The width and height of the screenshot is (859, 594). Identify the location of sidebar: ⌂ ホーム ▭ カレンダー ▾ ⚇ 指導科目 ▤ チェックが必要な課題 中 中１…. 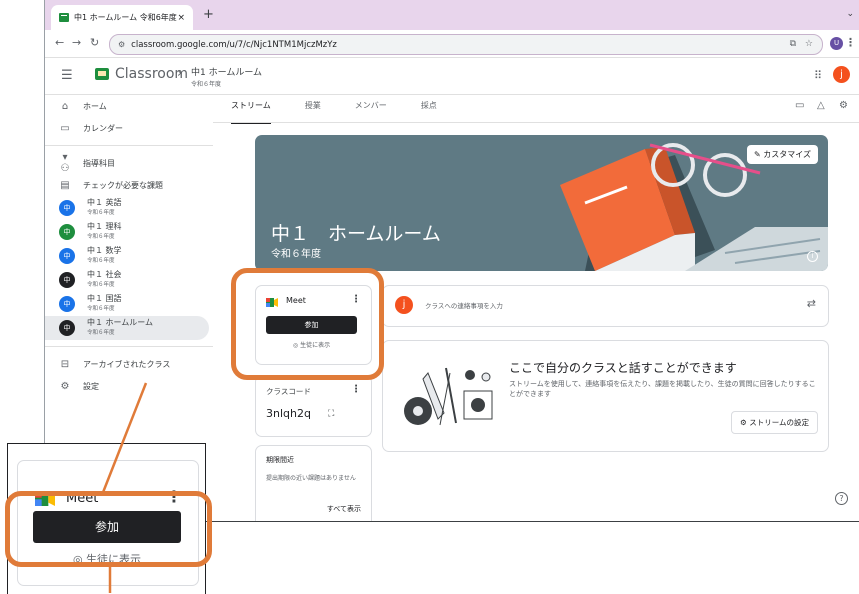
(129, 246).